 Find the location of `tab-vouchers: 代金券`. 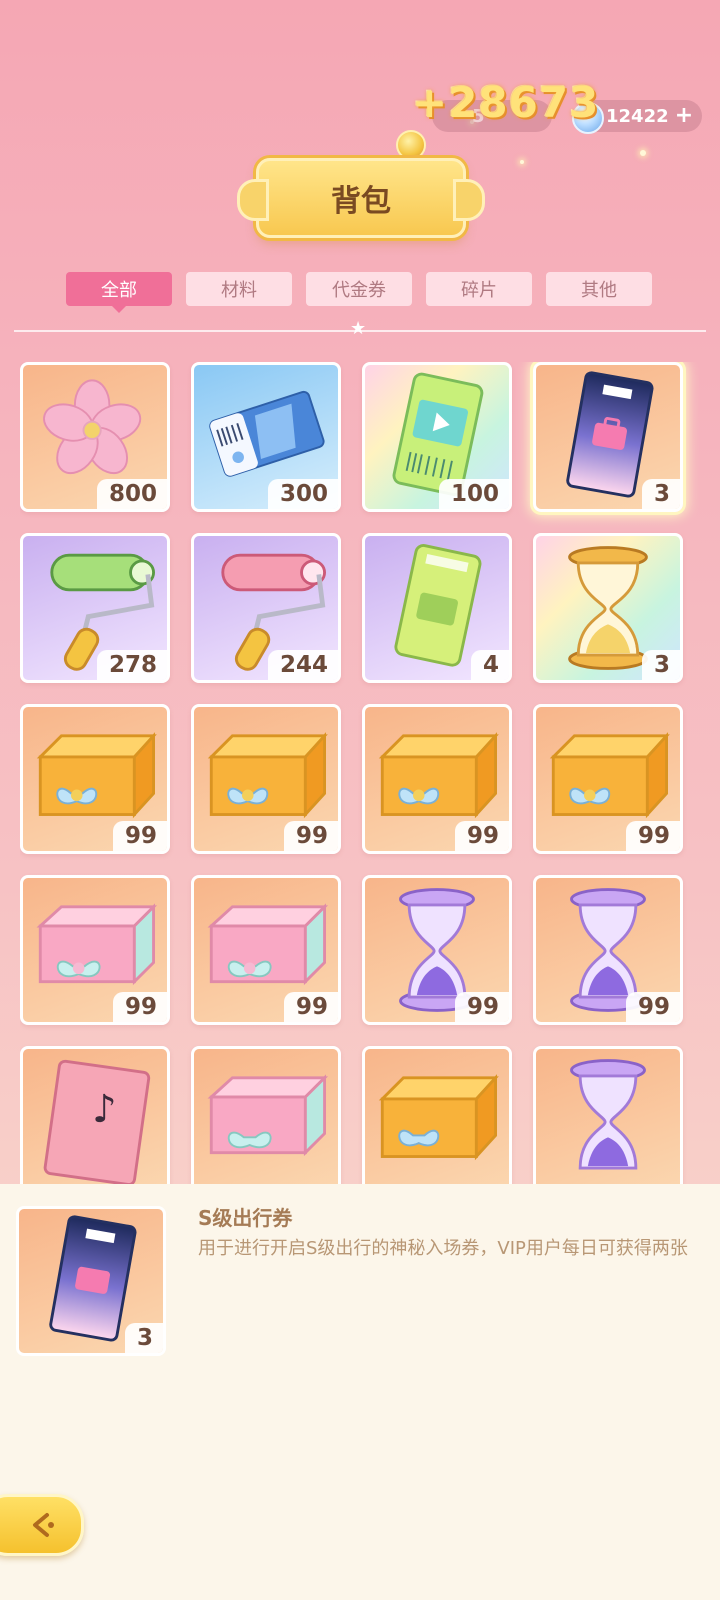

tab-vouchers: 代金券 is located at coordinates (359, 289).